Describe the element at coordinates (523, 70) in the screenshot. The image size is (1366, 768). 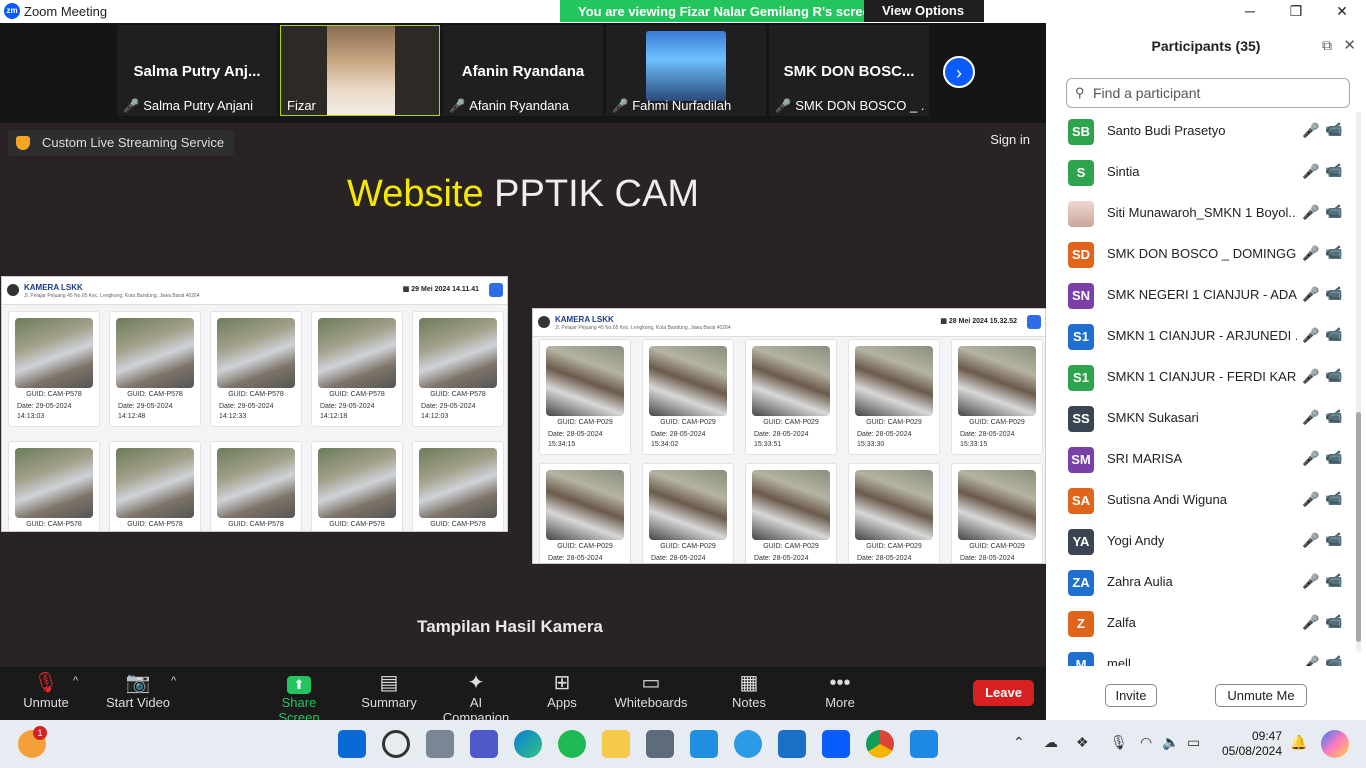
I see `video-tile: Afanin Ryandana 🎤 Afanin Ryandana` at that location.